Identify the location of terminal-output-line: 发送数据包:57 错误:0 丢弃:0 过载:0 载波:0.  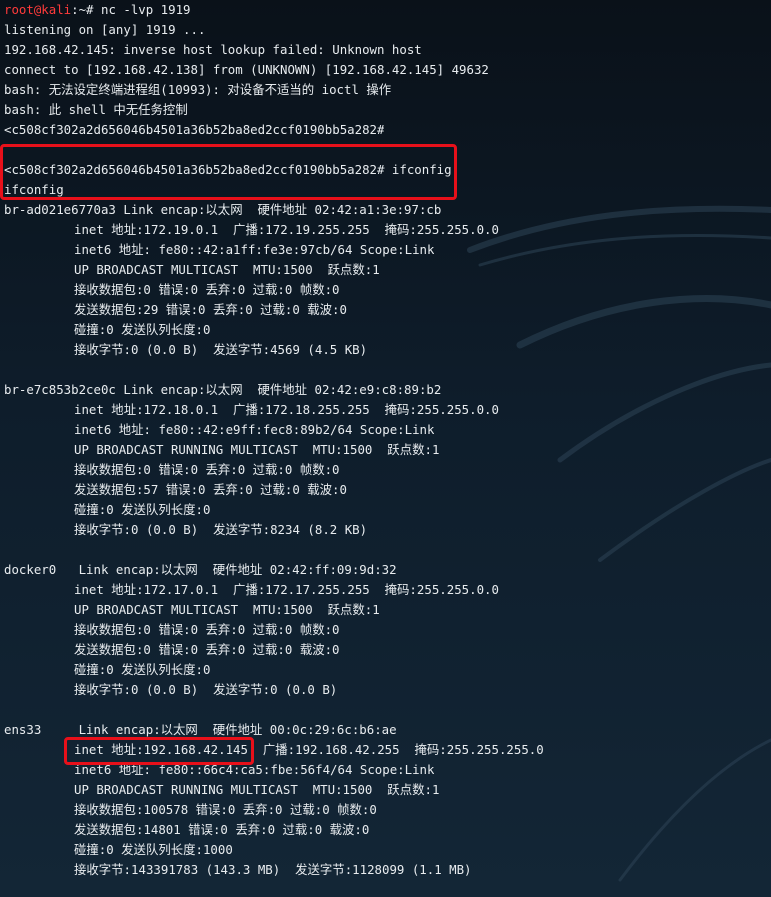
(210, 489).